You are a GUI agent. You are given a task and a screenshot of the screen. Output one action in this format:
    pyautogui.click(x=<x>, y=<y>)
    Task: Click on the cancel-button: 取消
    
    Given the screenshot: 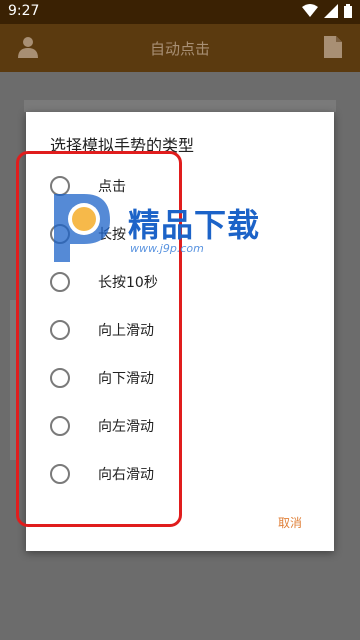 What is the action you would take?
    pyautogui.click(x=290, y=522)
    